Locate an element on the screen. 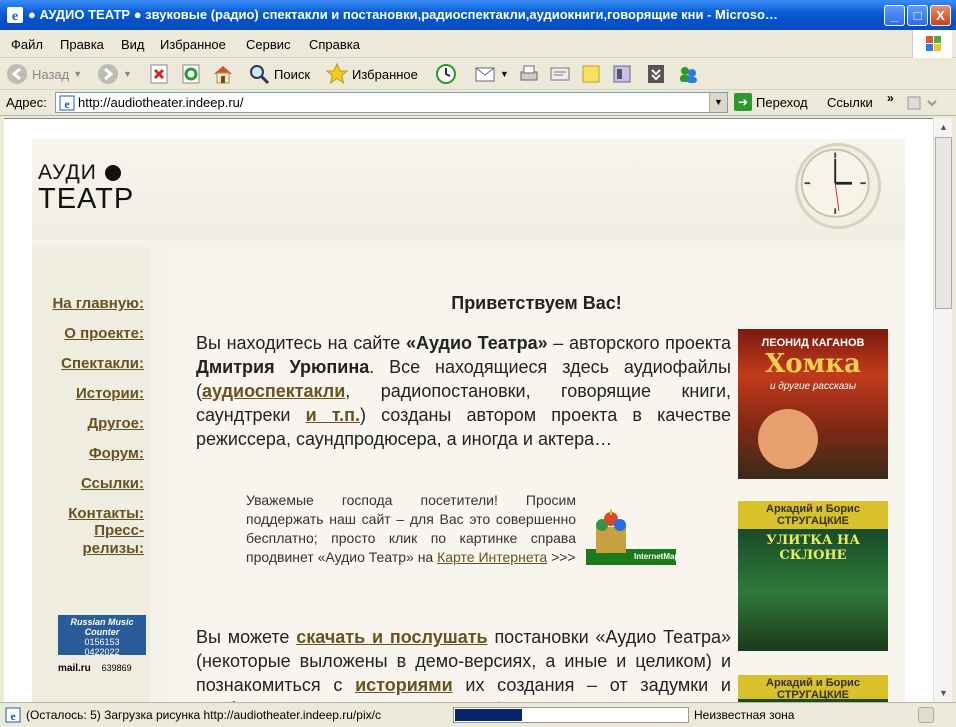 The height and width of the screenshot is (727, 956). mail-dropdown-icon: ▼ is located at coordinates (504, 74).